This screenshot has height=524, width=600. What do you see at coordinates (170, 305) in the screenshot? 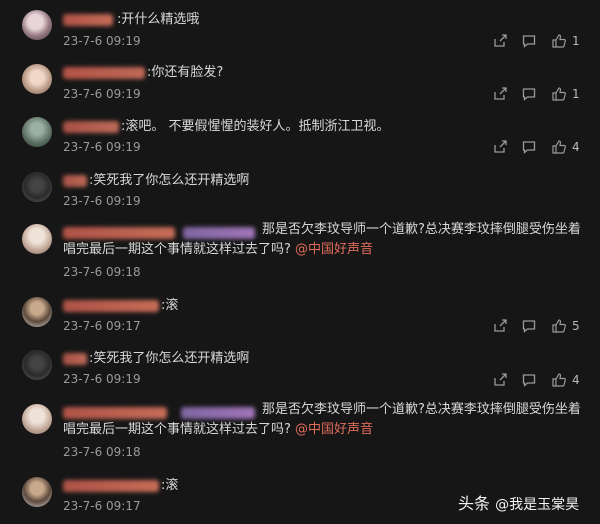
I see `comment-text: :滚` at bounding box center [170, 305].